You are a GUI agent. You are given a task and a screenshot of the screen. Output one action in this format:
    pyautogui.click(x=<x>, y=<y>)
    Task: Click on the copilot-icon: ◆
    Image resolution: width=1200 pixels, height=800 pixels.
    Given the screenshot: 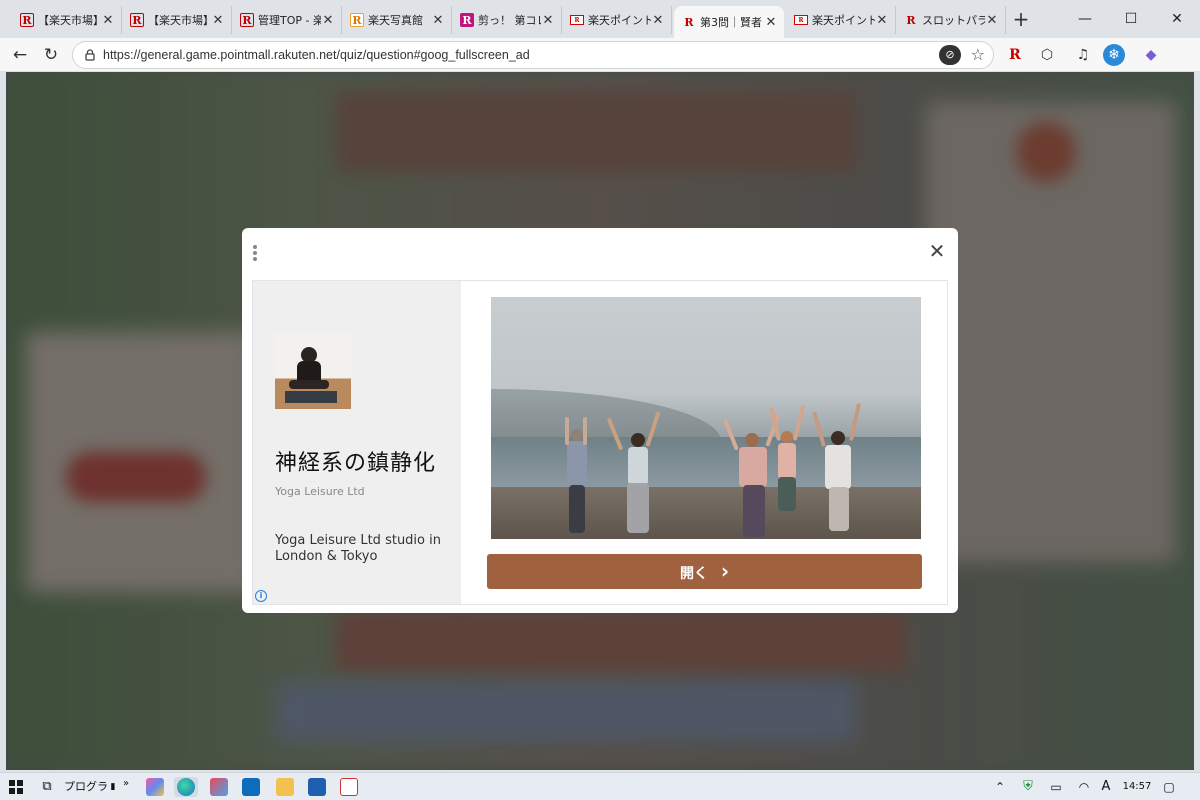 What is the action you would take?
    pyautogui.click(x=1151, y=55)
    